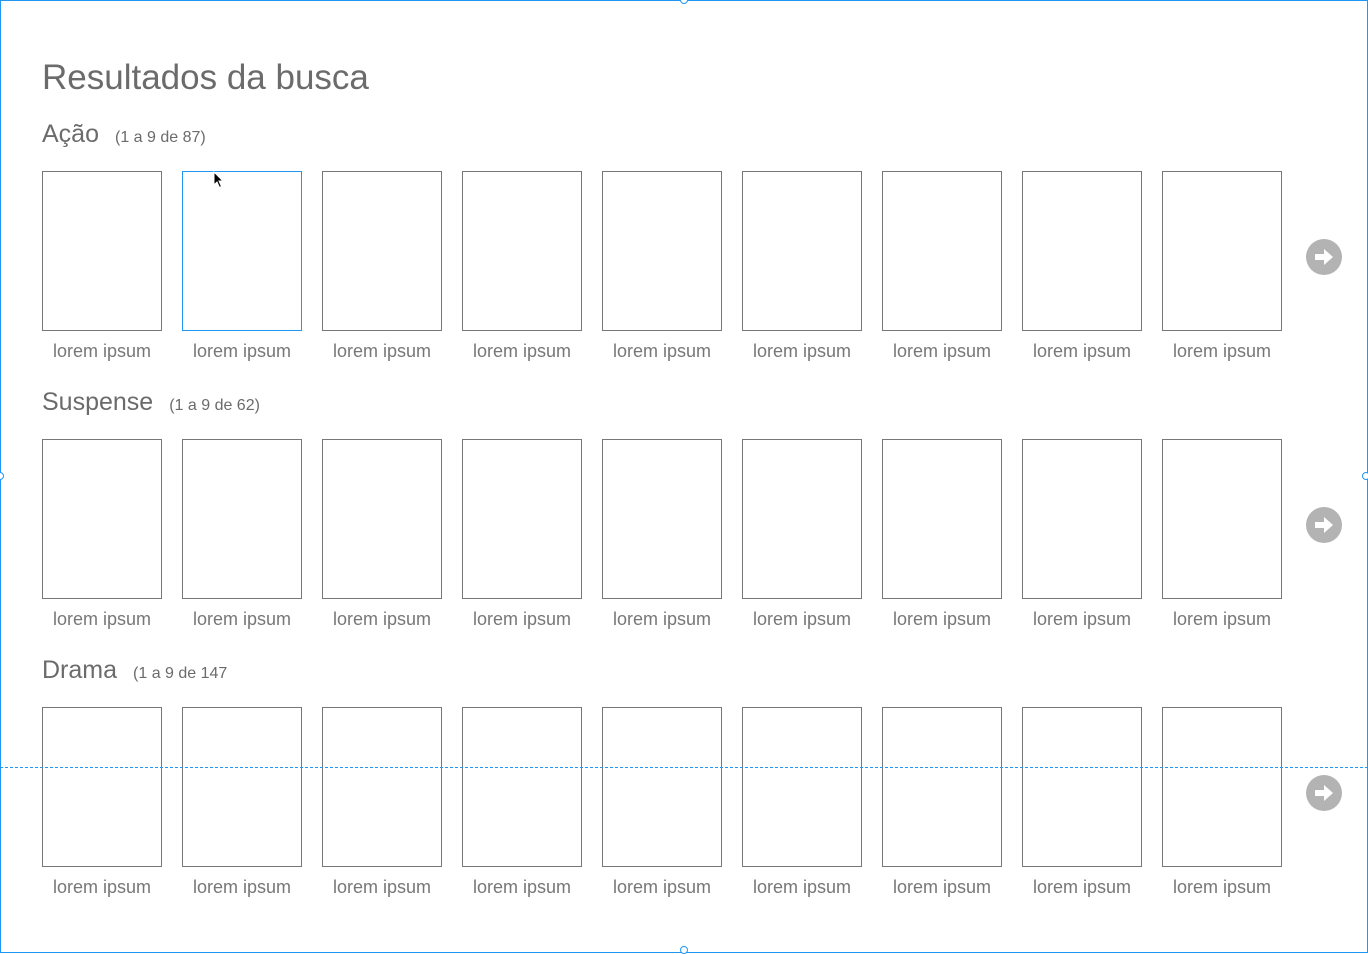 The height and width of the screenshot is (954, 1368). What do you see at coordinates (692, 137) in the screenshot?
I see `section-header: Ação (1 a 9 de 87)` at bounding box center [692, 137].